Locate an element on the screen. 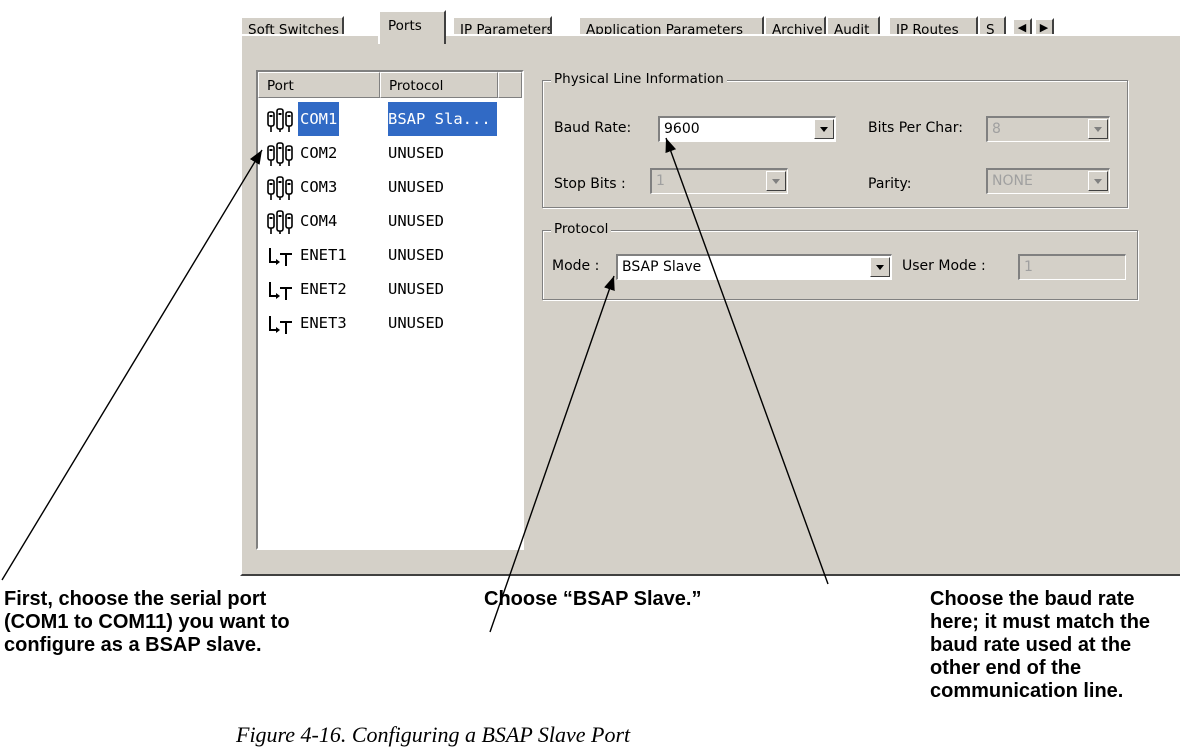 The height and width of the screenshot is (756, 1180). tab-ports: Ports is located at coordinates (412, 27).